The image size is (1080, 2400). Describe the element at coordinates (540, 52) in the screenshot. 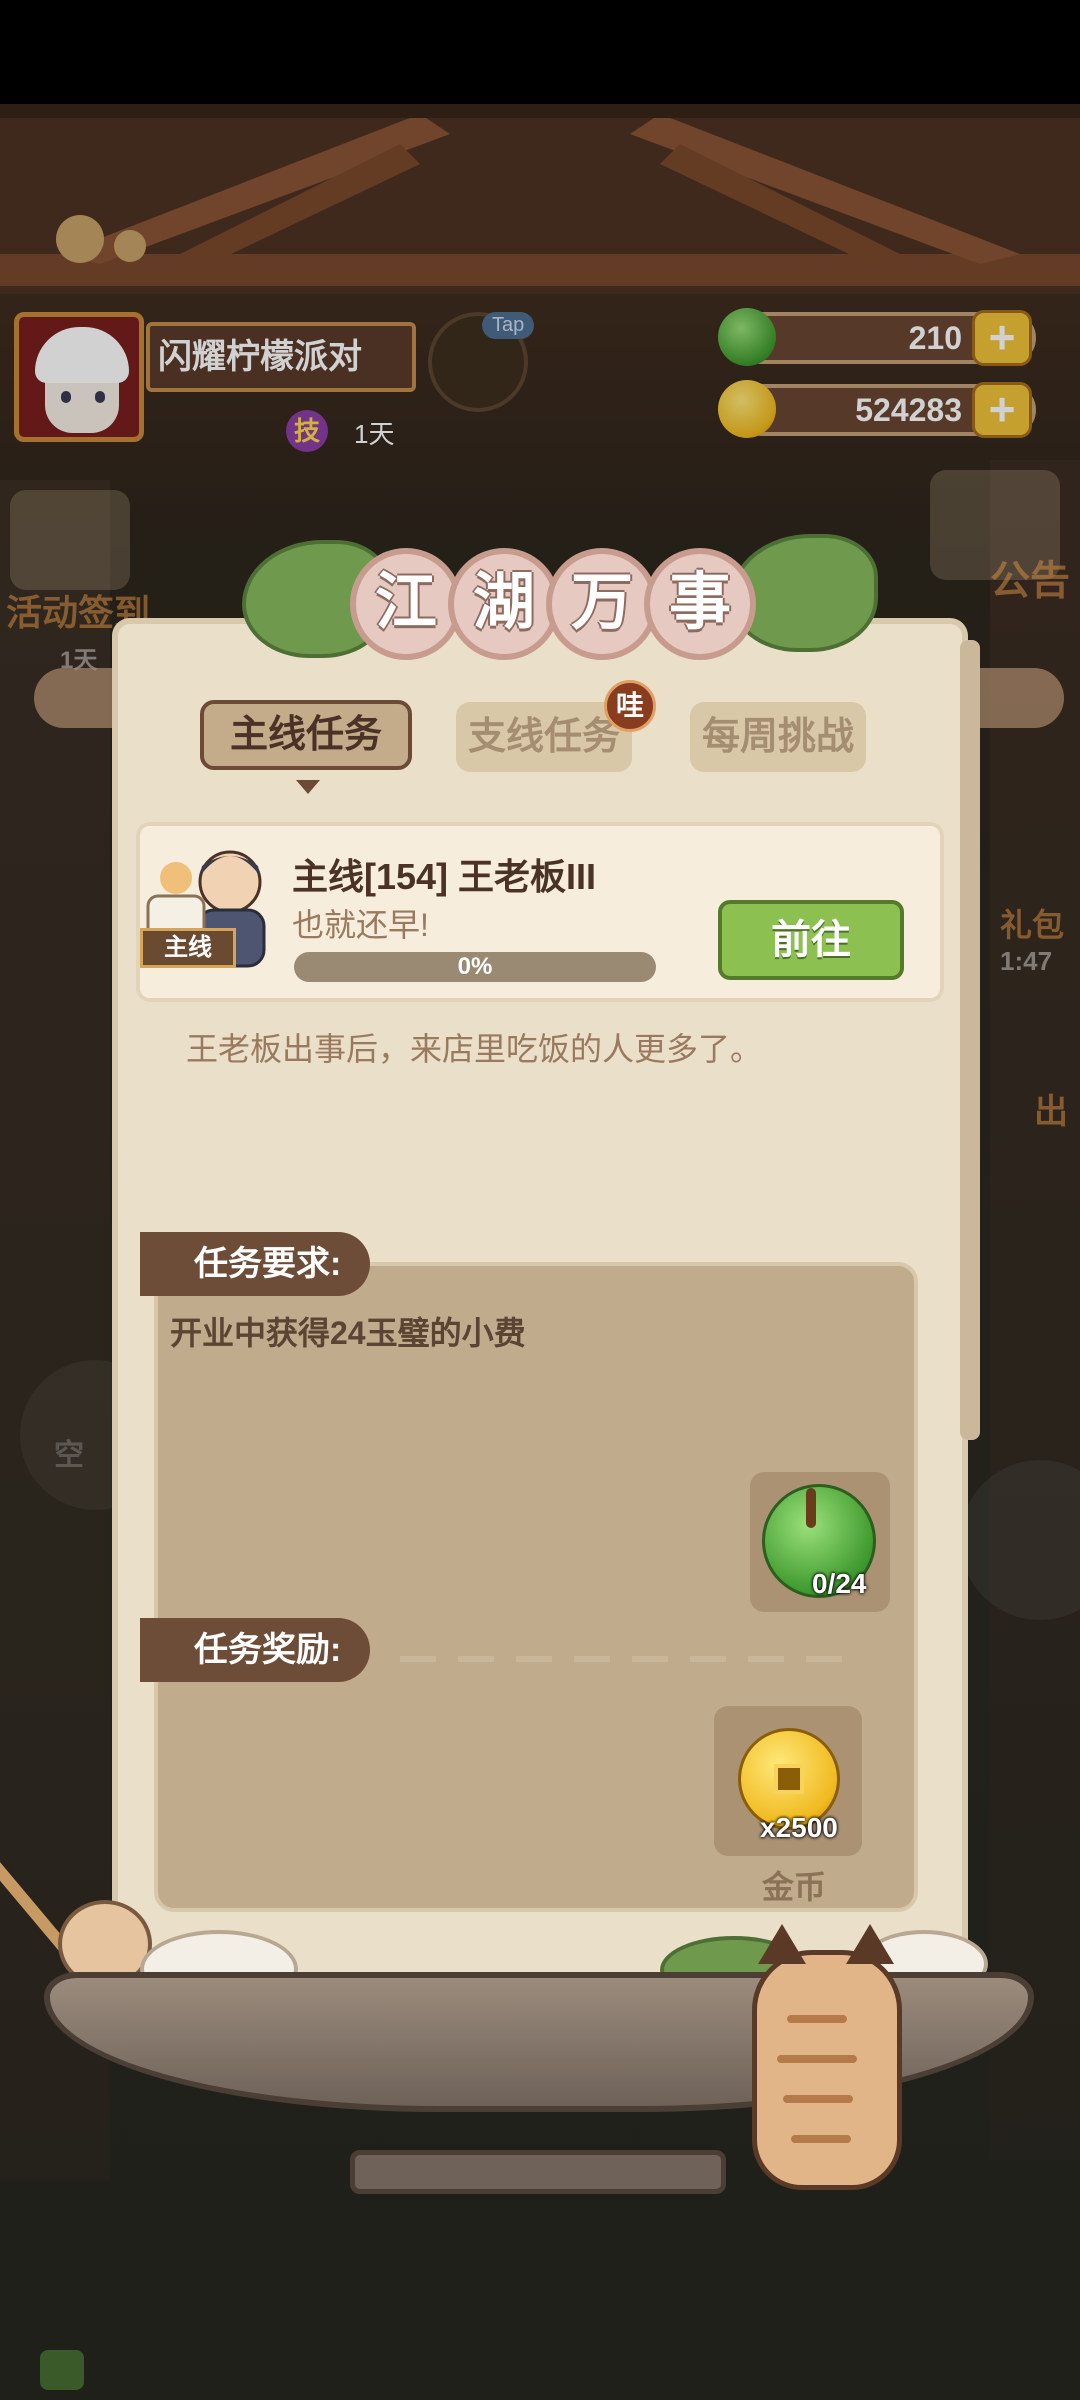

I see `status-bar` at that location.